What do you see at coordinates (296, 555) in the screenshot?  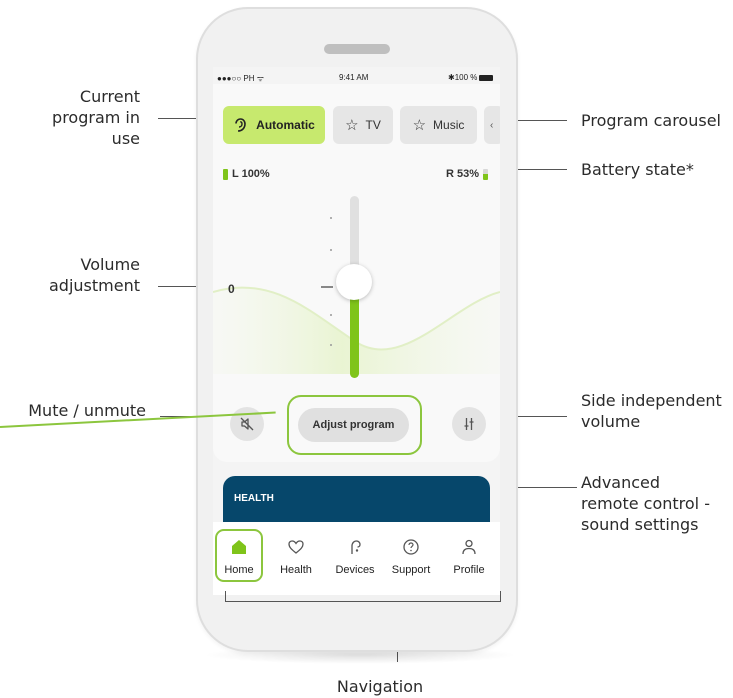 I see `nav-health: Health` at bounding box center [296, 555].